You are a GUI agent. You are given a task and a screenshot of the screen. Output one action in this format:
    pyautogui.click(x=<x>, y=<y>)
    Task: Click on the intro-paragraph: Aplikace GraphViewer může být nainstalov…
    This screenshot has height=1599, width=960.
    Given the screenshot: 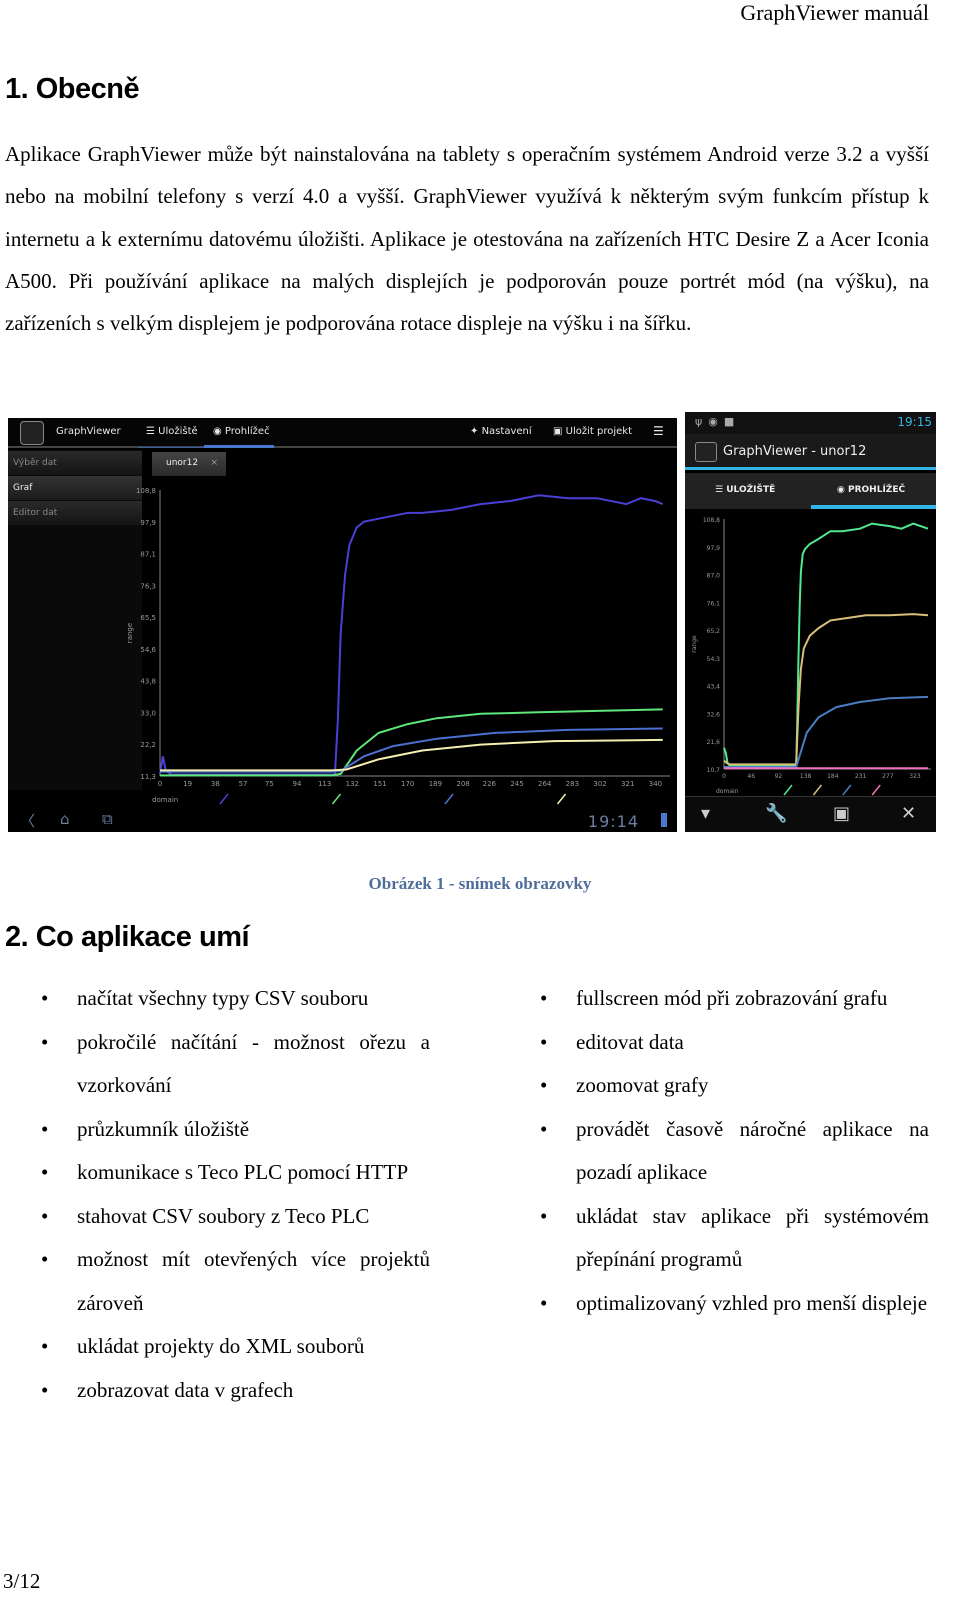 What is the action you would take?
    pyautogui.click(x=467, y=239)
    